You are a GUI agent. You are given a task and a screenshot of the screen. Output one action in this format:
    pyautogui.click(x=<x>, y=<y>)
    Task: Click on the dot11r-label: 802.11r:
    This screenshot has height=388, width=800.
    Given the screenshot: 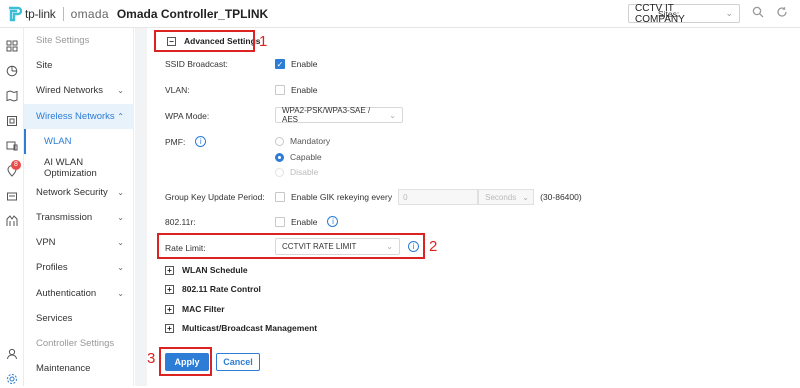 What is the action you would take?
    pyautogui.click(x=180, y=222)
    